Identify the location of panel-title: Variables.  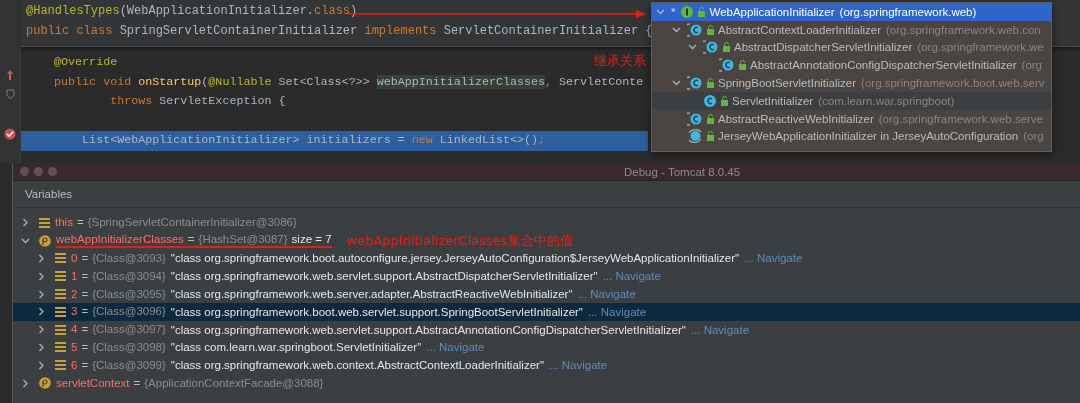
(49, 194).